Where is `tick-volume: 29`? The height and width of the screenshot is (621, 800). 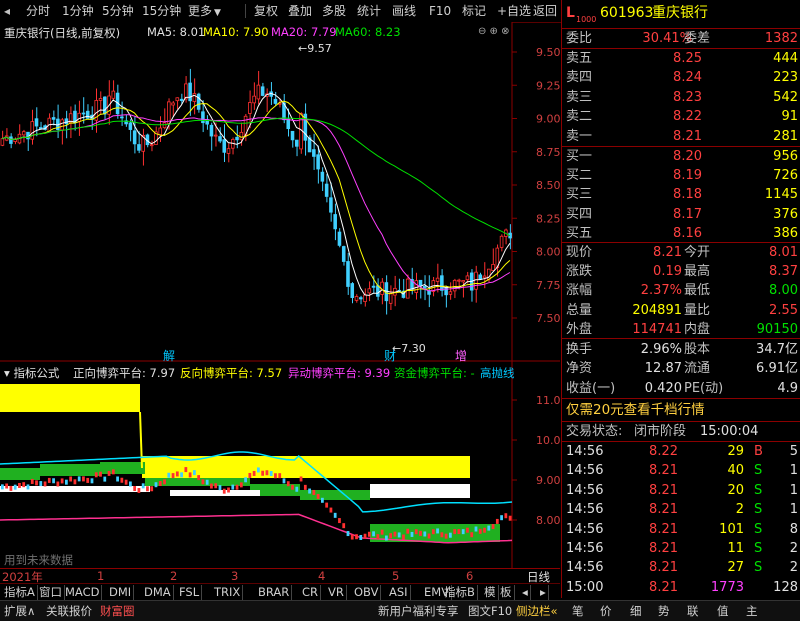 tick-volume: 29 is located at coordinates (735, 451).